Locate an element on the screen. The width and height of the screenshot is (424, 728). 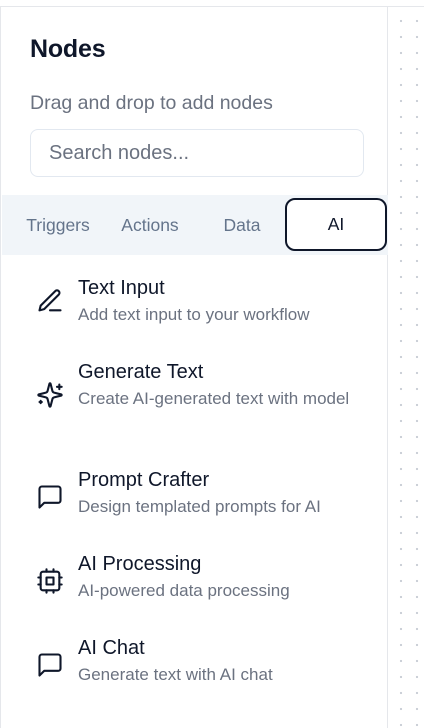
pencil-icon is located at coordinates (50, 301).